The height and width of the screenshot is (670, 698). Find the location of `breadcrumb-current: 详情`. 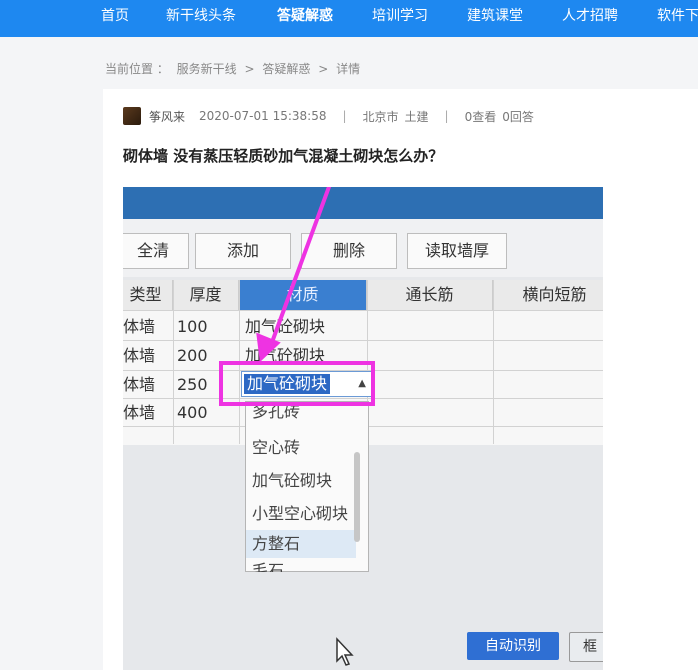

breadcrumb-current: 详情 is located at coordinates (348, 69).